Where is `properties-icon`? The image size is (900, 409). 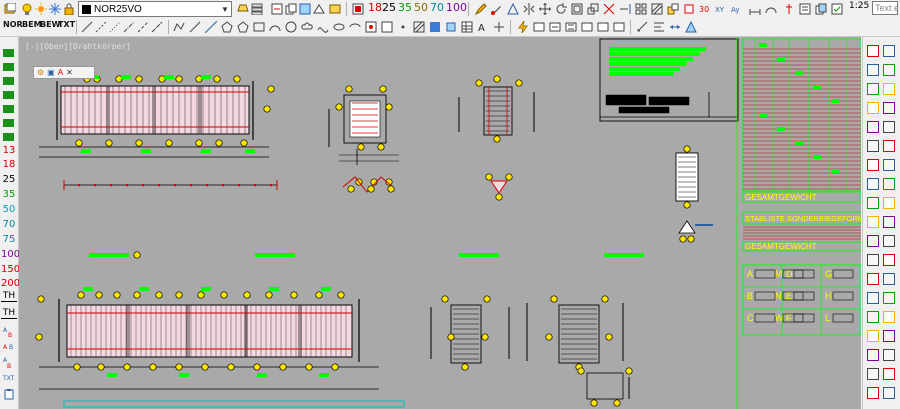
properties-icon is located at coordinates (805, 9).